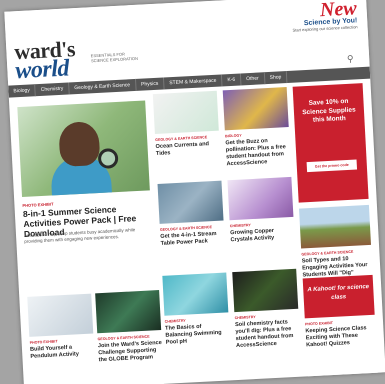  Describe the element at coordinates (108, 158) in the screenshot. I see `magnifying-glass-icon` at that location.